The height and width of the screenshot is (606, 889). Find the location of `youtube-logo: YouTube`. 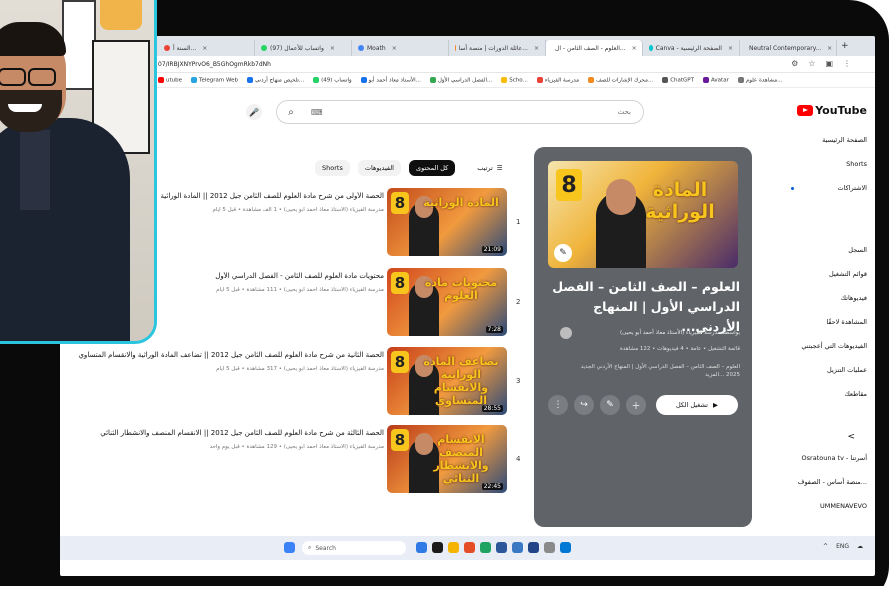

youtube-logo: YouTube is located at coordinates (832, 110).